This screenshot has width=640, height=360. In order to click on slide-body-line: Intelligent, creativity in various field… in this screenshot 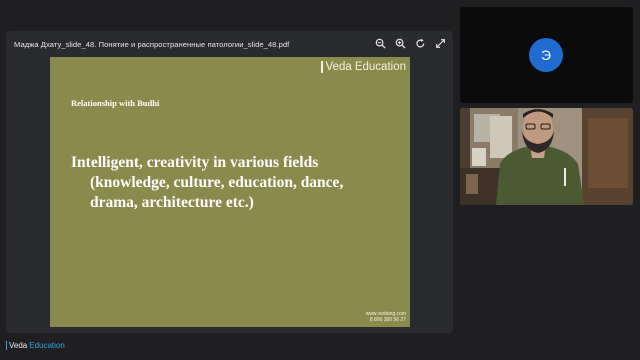, I will do `click(195, 162)`.